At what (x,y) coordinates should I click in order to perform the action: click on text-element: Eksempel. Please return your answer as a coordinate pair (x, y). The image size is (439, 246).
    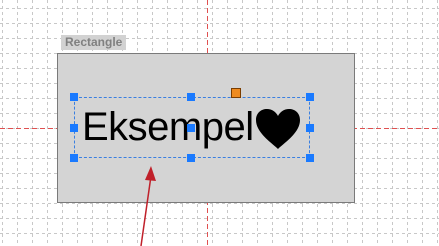
    Looking at the image, I should click on (168, 127).